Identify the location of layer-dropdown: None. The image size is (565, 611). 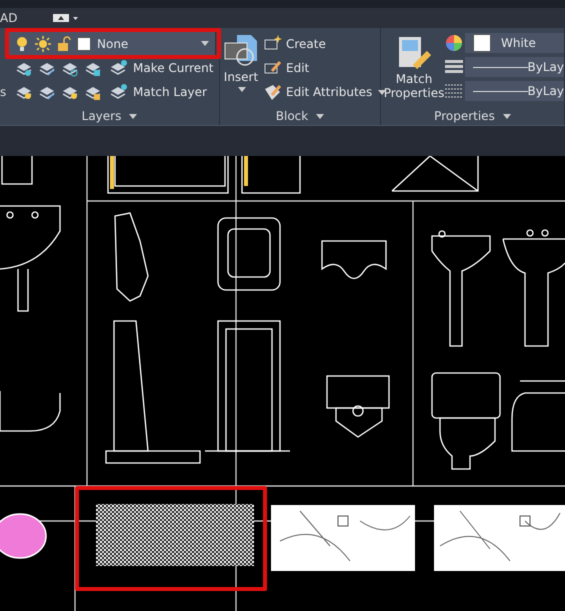
(112, 43).